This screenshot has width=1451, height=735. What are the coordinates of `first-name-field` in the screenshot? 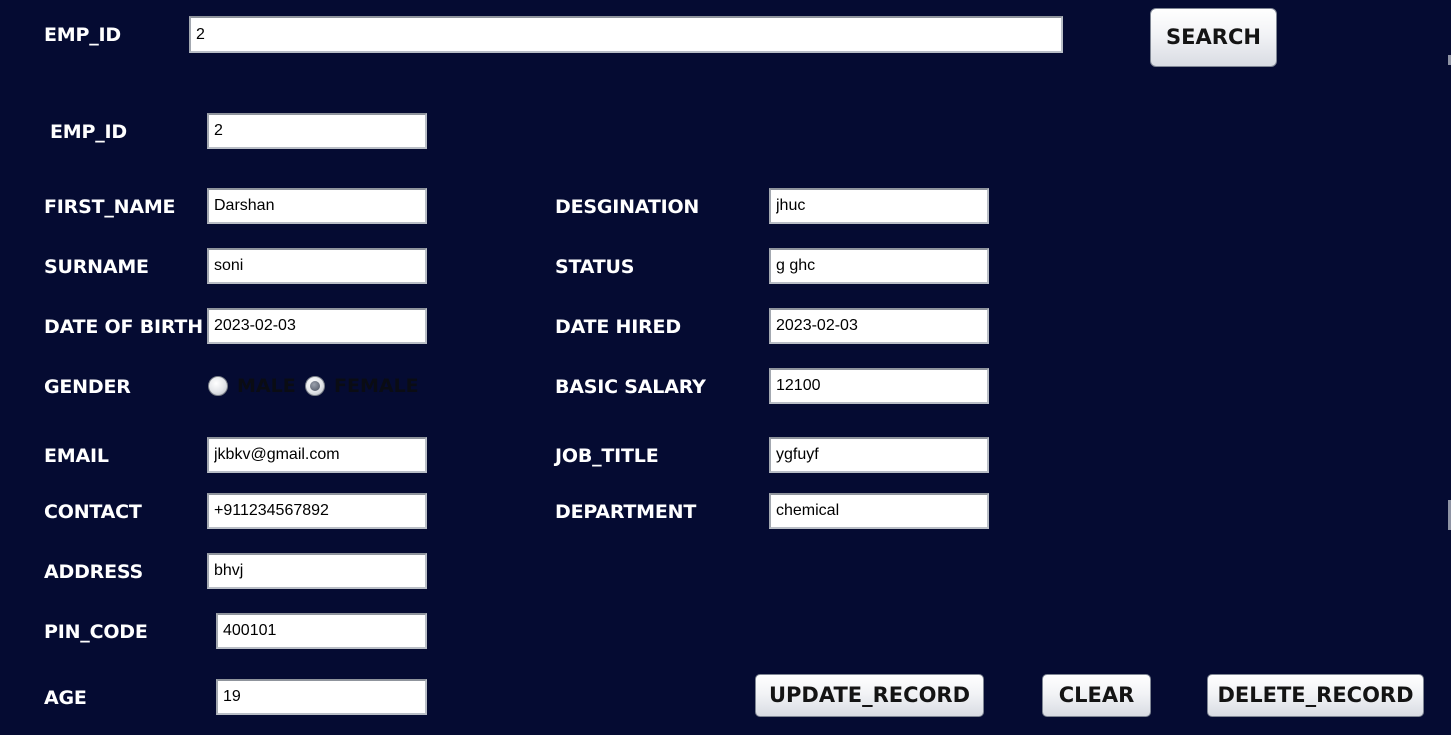 It's located at (317, 206).